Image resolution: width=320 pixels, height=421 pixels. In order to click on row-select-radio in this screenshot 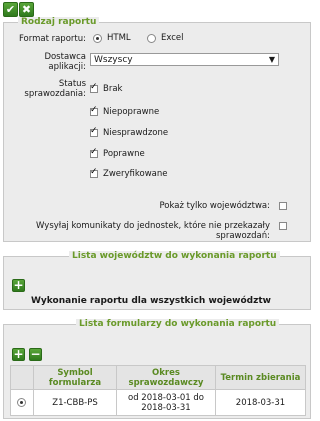, I will do `click(21, 402)`.